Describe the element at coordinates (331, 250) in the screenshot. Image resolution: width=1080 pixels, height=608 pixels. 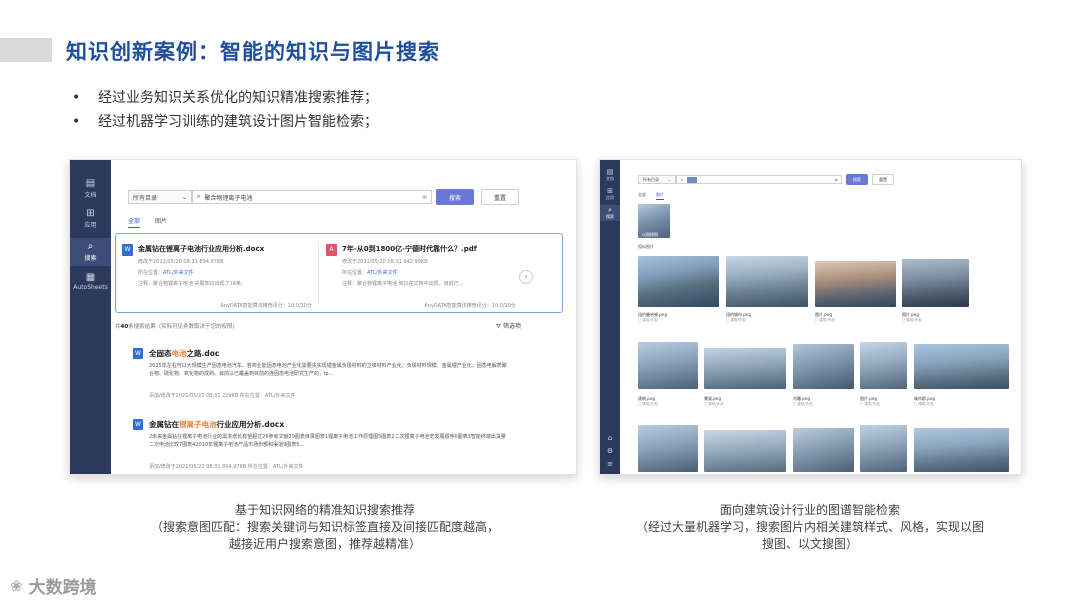
I see `pdf-file-icon: A` at that location.